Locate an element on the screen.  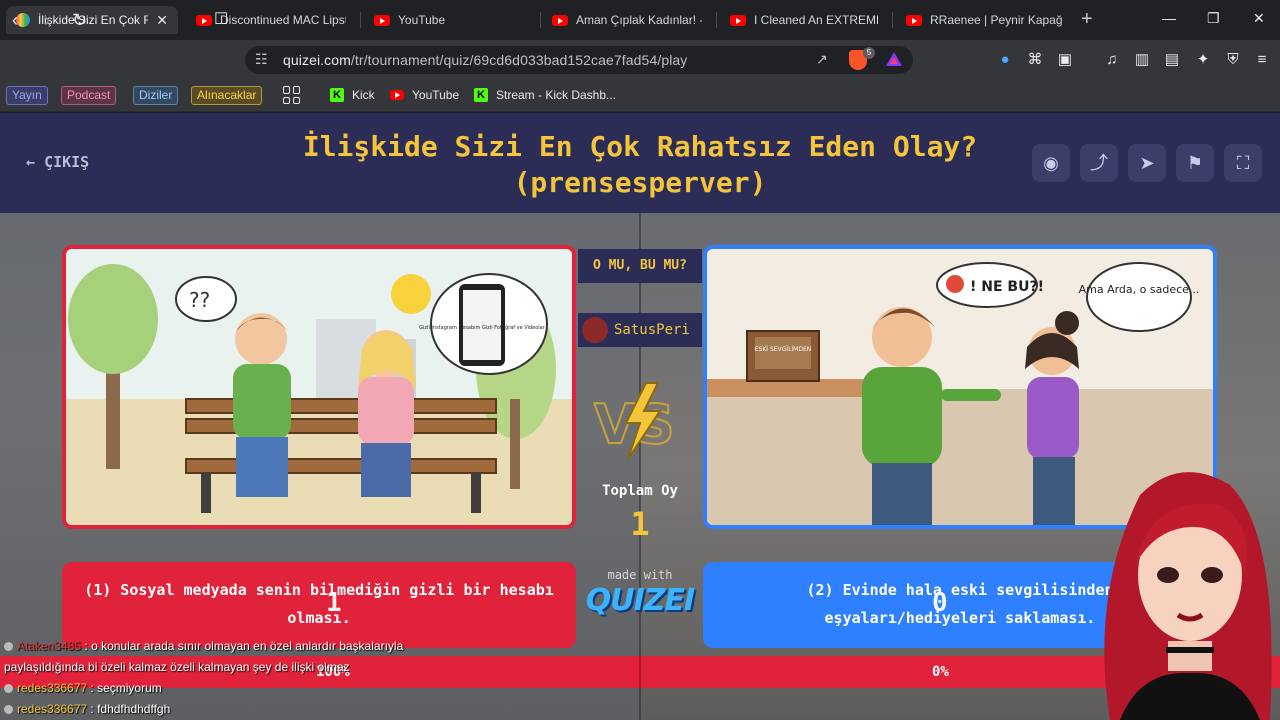
wallet-icon: ▤ is located at coordinates (1172, 60).